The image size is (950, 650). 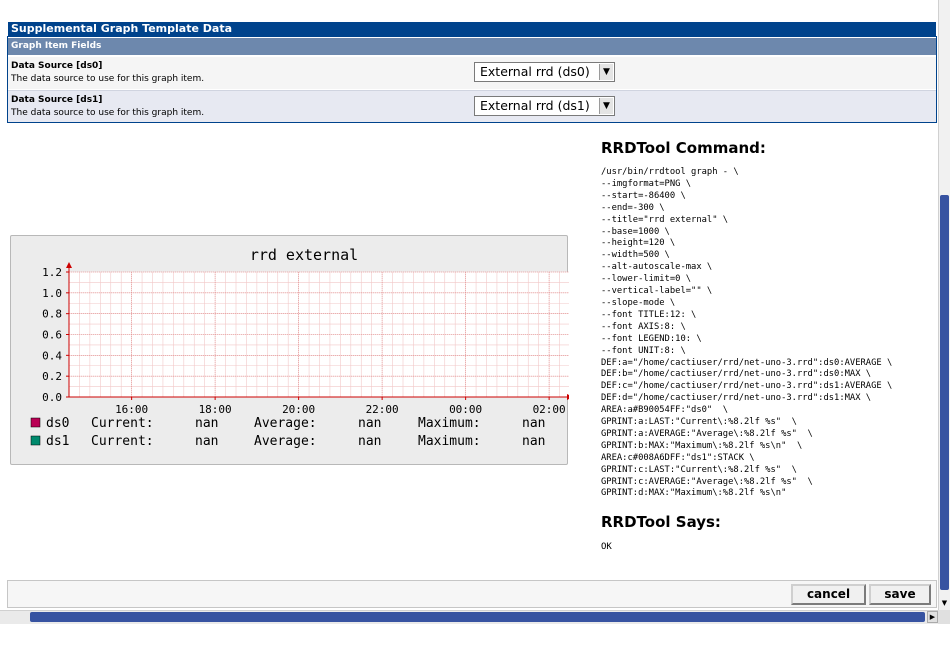 I want to click on vertical-scroll-thumb, so click(x=944, y=392).